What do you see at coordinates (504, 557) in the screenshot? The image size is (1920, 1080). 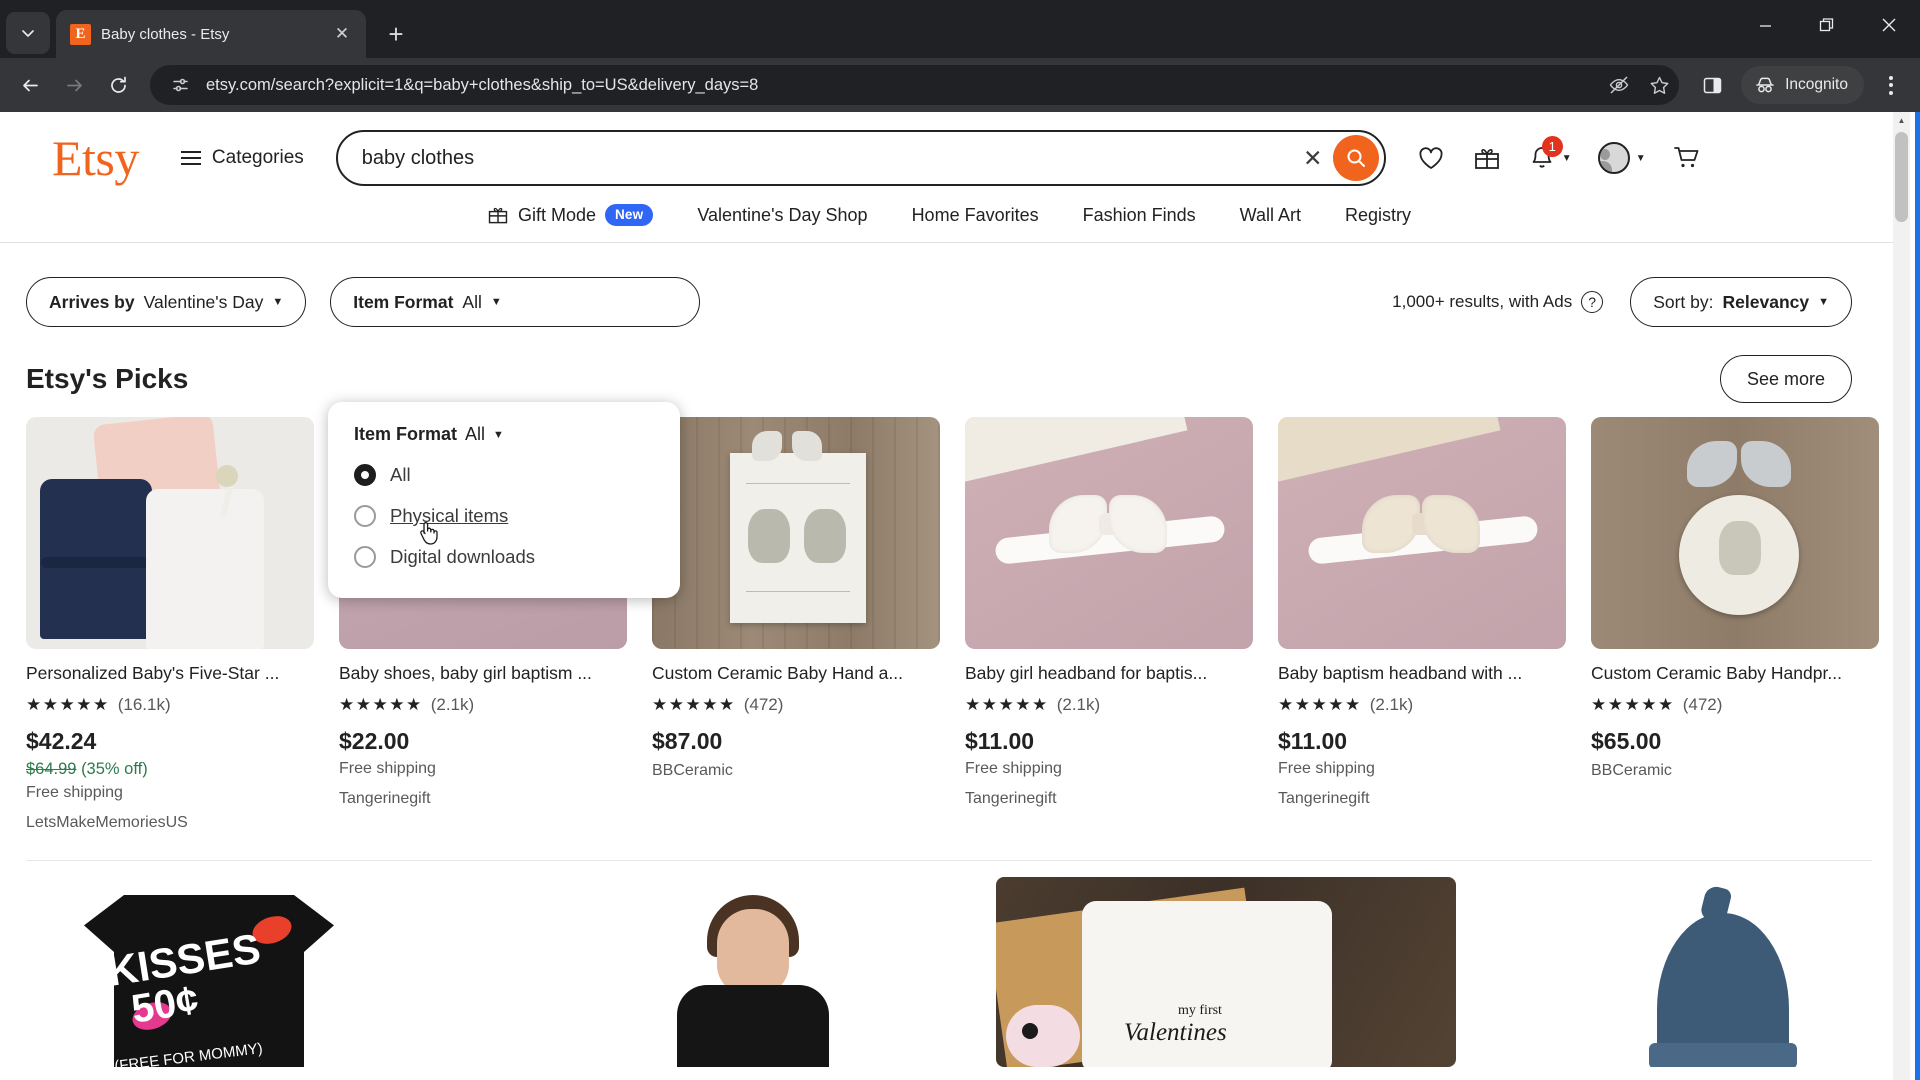 I see `dropdown-option-digital-downloads: Digital downloads` at bounding box center [504, 557].